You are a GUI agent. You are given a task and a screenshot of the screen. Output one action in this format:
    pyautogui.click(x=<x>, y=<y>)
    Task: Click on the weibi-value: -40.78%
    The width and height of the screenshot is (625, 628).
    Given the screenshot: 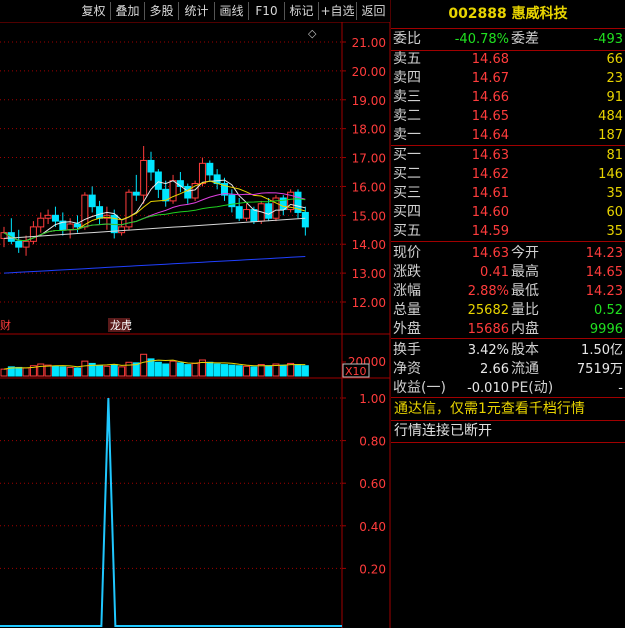 What is the action you would take?
    pyautogui.click(x=481, y=39)
    